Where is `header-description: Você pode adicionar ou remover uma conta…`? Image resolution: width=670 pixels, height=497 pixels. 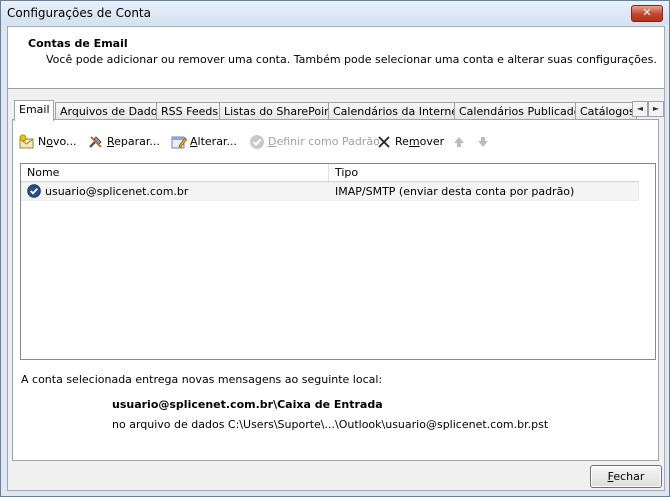 header-description: Você pode adicionar ou remover uma conta… is located at coordinates (351, 59).